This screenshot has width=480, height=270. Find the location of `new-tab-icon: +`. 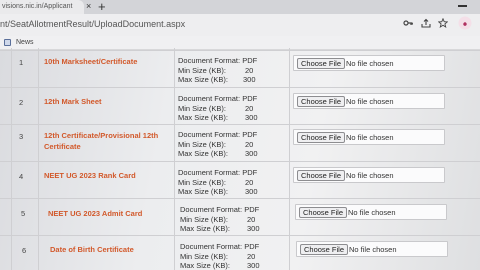

new-tab-icon: + is located at coordinates (102, 7).